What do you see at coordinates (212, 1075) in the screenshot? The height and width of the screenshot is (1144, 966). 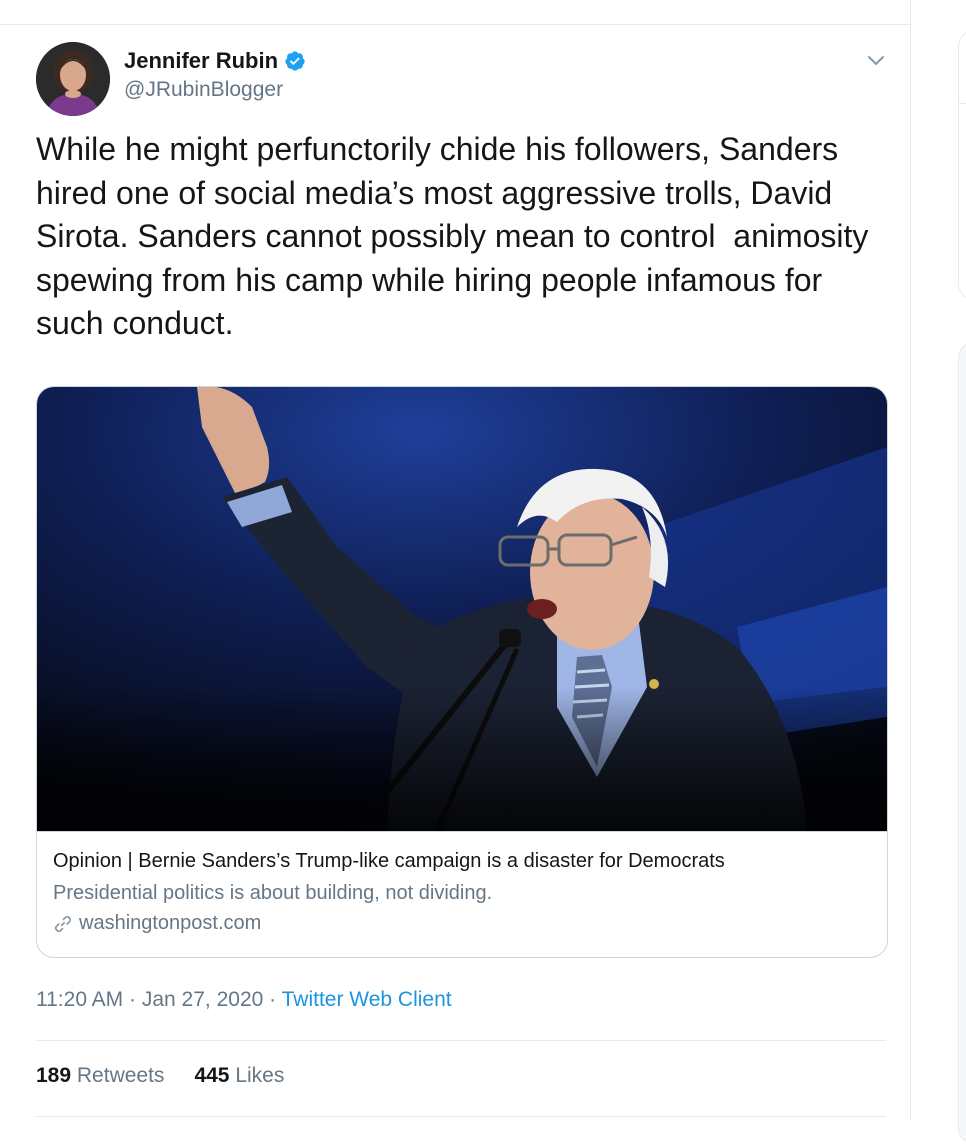 I see `likes-count: 445` at bounding box center [212, 1075].